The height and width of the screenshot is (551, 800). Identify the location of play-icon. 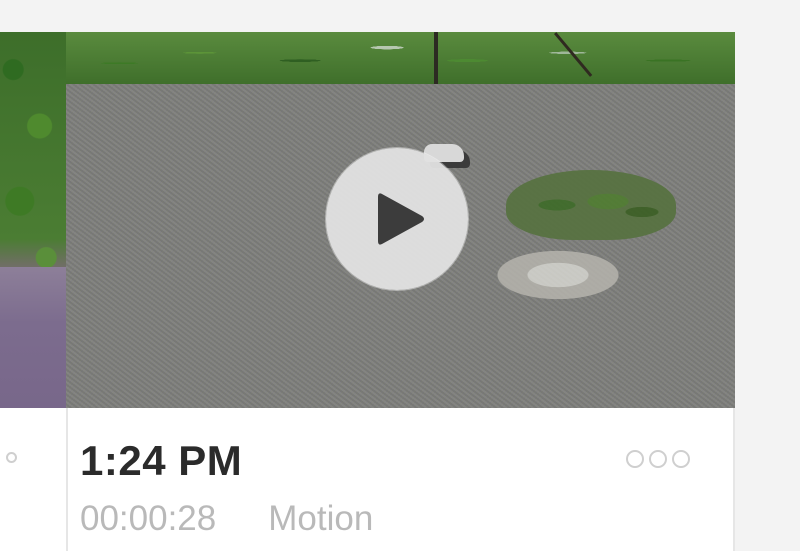
(401, 219).